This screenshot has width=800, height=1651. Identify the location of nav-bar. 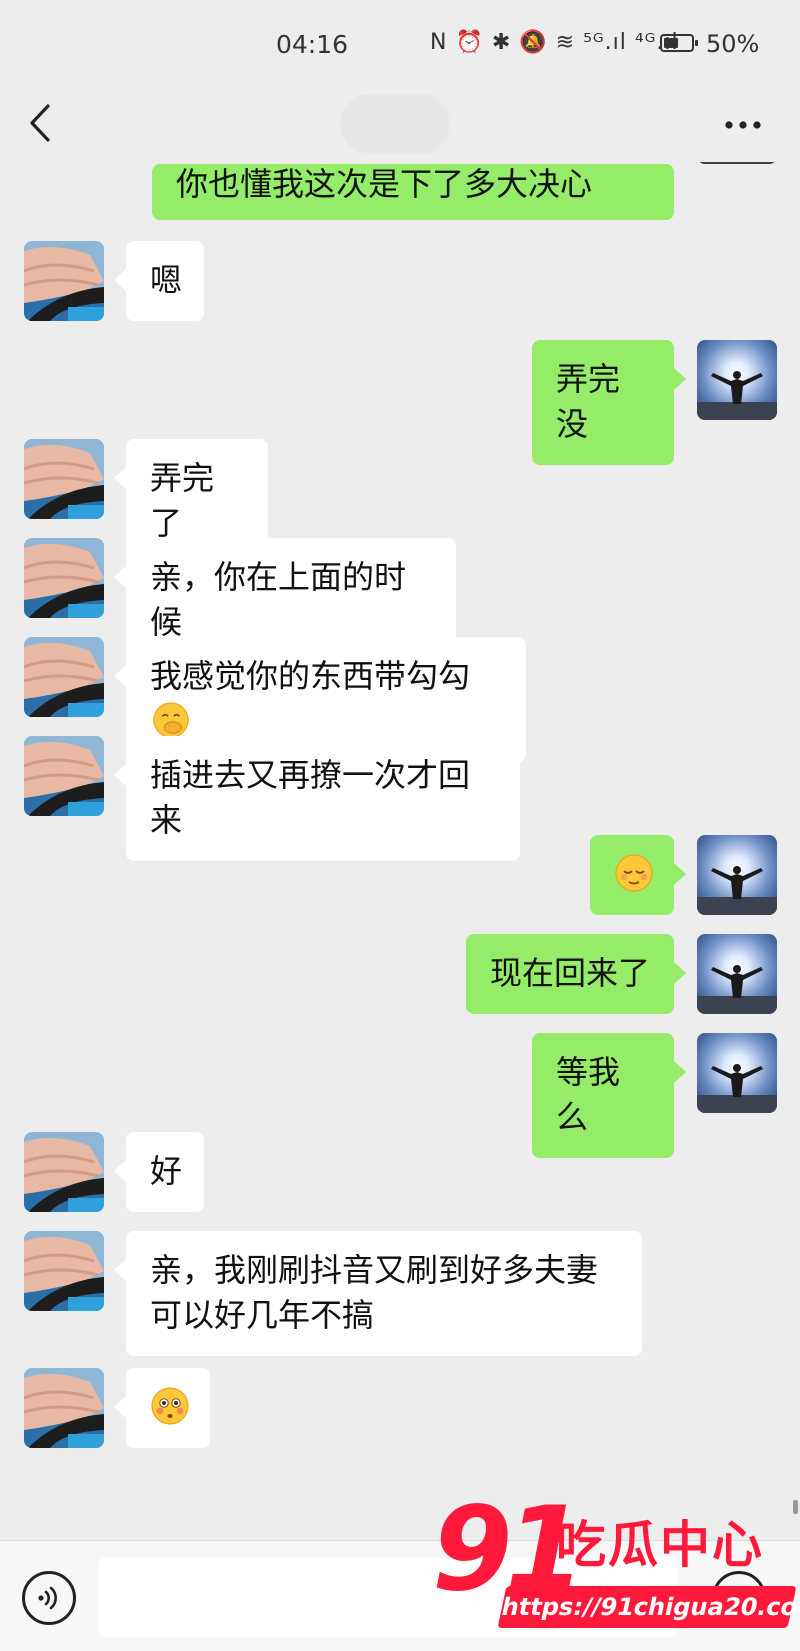
(400, 127).